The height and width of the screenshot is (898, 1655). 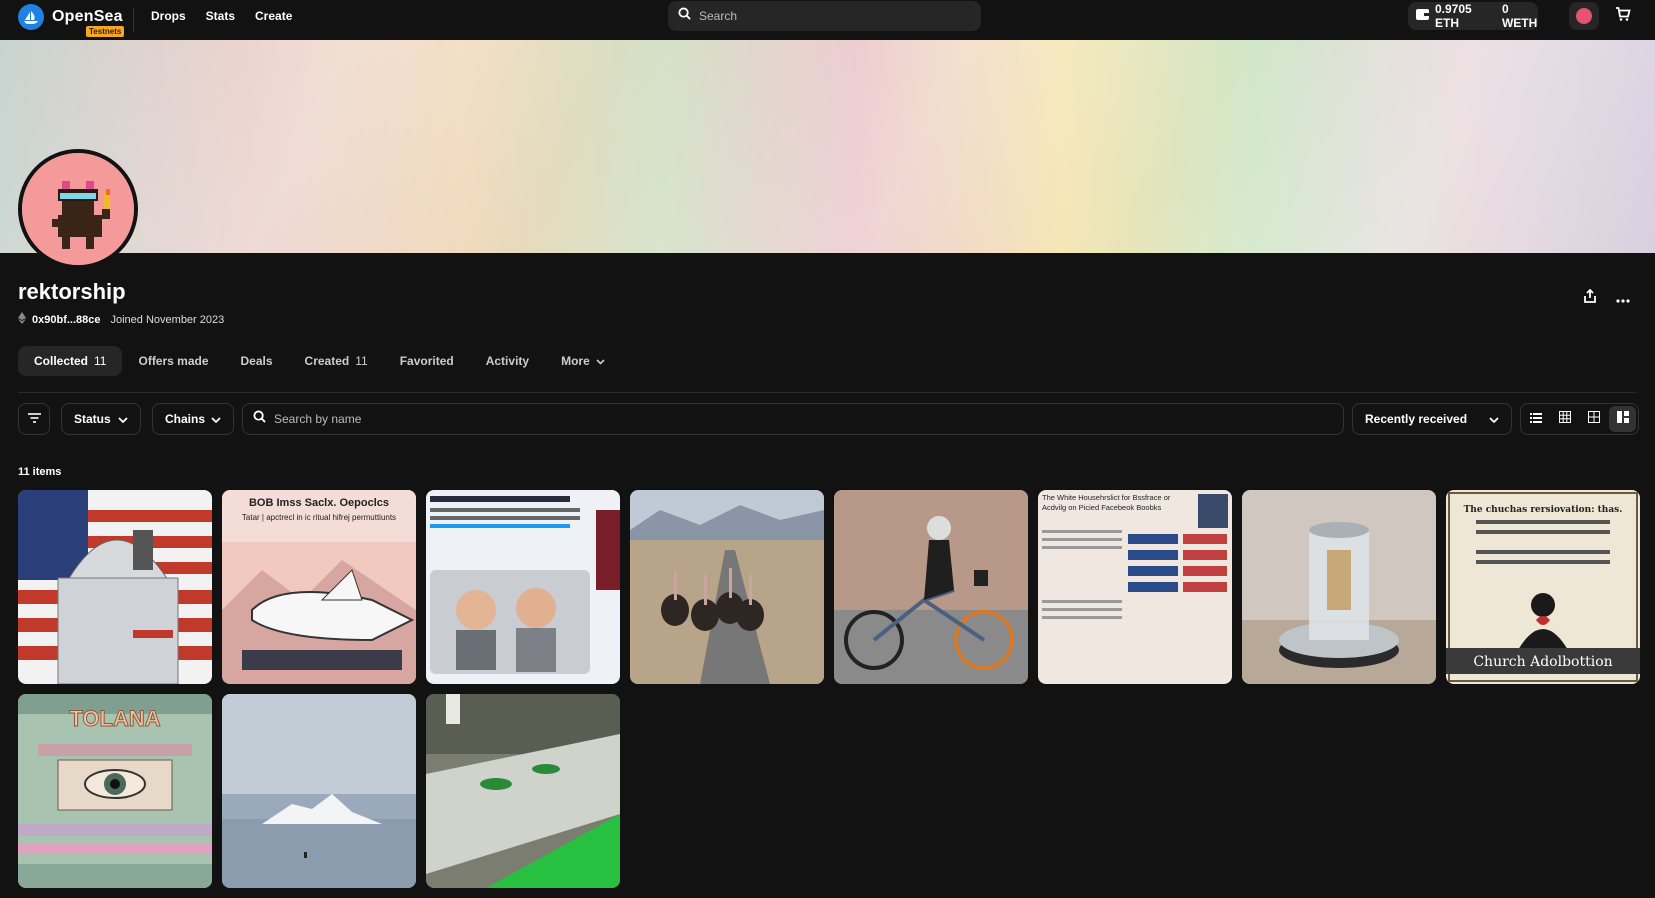 I want to click on nft-subtitle: Church Adolbottion, so click(x=1542, y=662).